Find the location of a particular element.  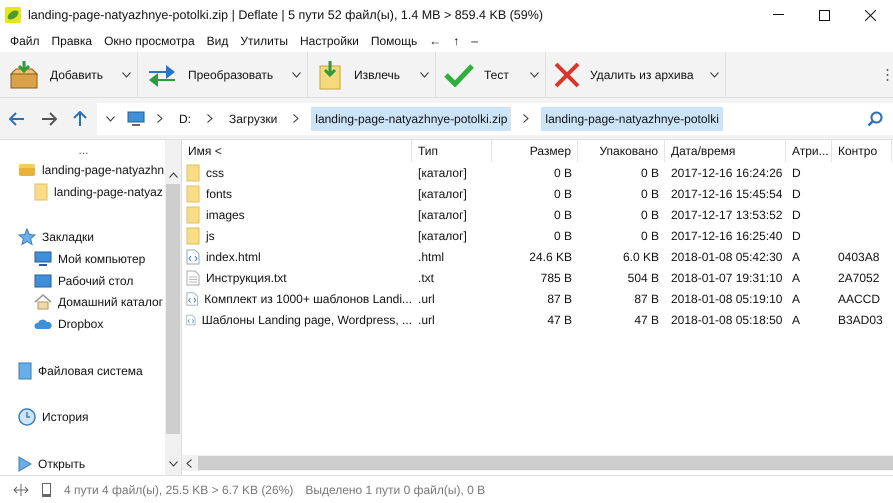

menu-item: Окно просмотра is located at coordinates (149, 41).